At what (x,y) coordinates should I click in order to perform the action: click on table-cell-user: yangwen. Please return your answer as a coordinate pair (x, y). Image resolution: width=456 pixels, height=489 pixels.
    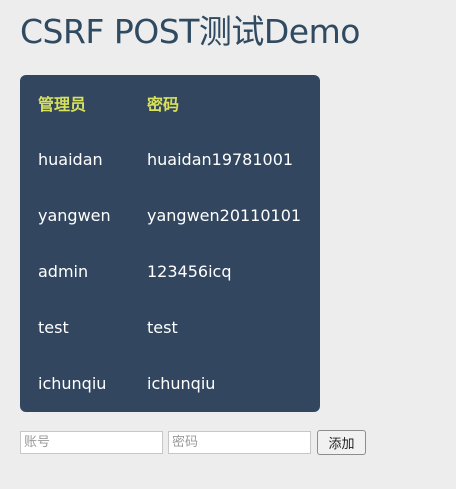
    Looking at the image, I should click on (74, 215).